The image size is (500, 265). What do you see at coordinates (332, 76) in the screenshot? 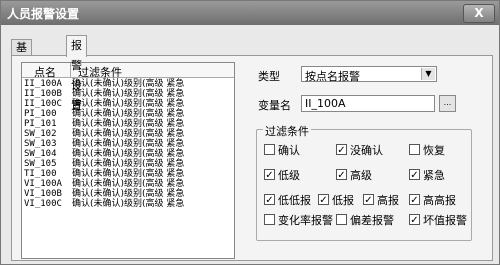
I see `type-select-value: 按点名报警` at bounding box center [332, 76].